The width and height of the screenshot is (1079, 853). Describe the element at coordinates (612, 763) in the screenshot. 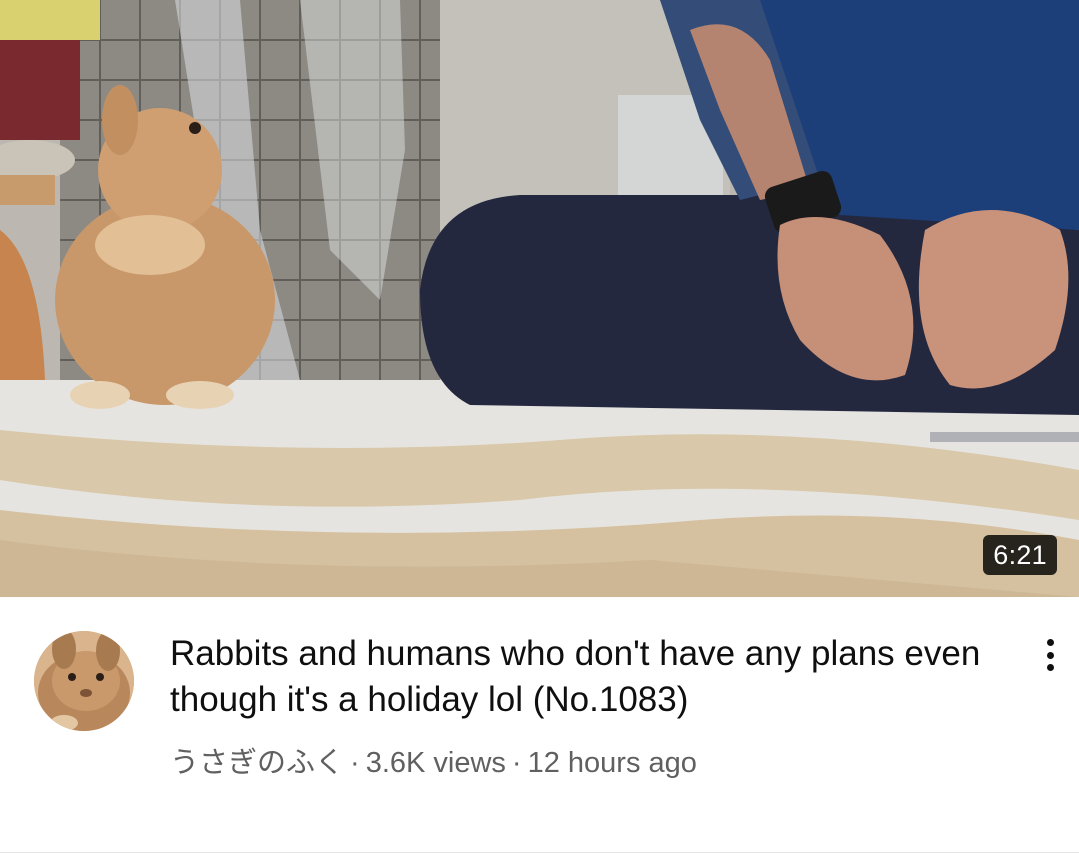

I see `upload-time: 12 hours ago` at that location.